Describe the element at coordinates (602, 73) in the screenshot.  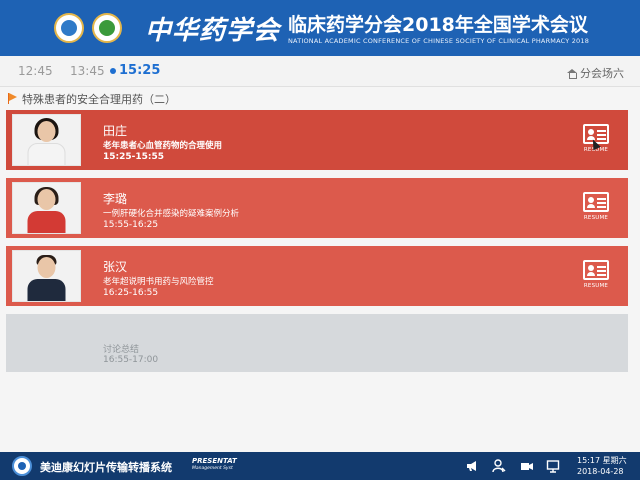
I see `venue-label: 分会场六` at that location.